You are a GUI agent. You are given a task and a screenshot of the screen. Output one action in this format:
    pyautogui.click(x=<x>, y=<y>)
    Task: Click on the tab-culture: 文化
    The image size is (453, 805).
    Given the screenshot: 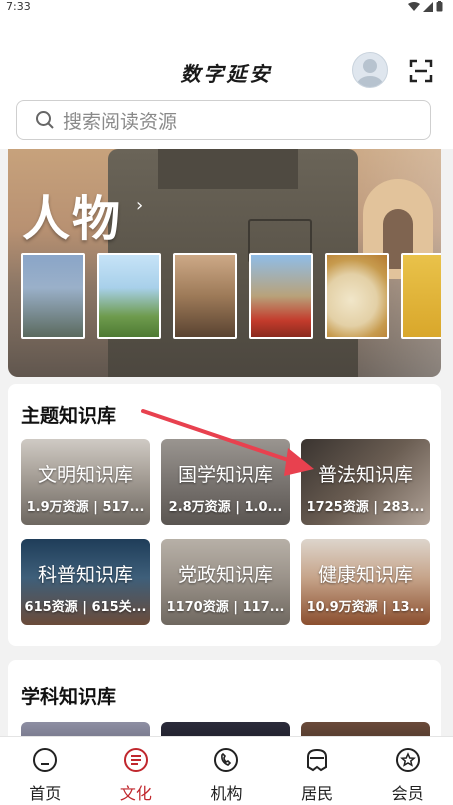 What is the action you would take?
    pyautogui.click(x=136, y=771)
    